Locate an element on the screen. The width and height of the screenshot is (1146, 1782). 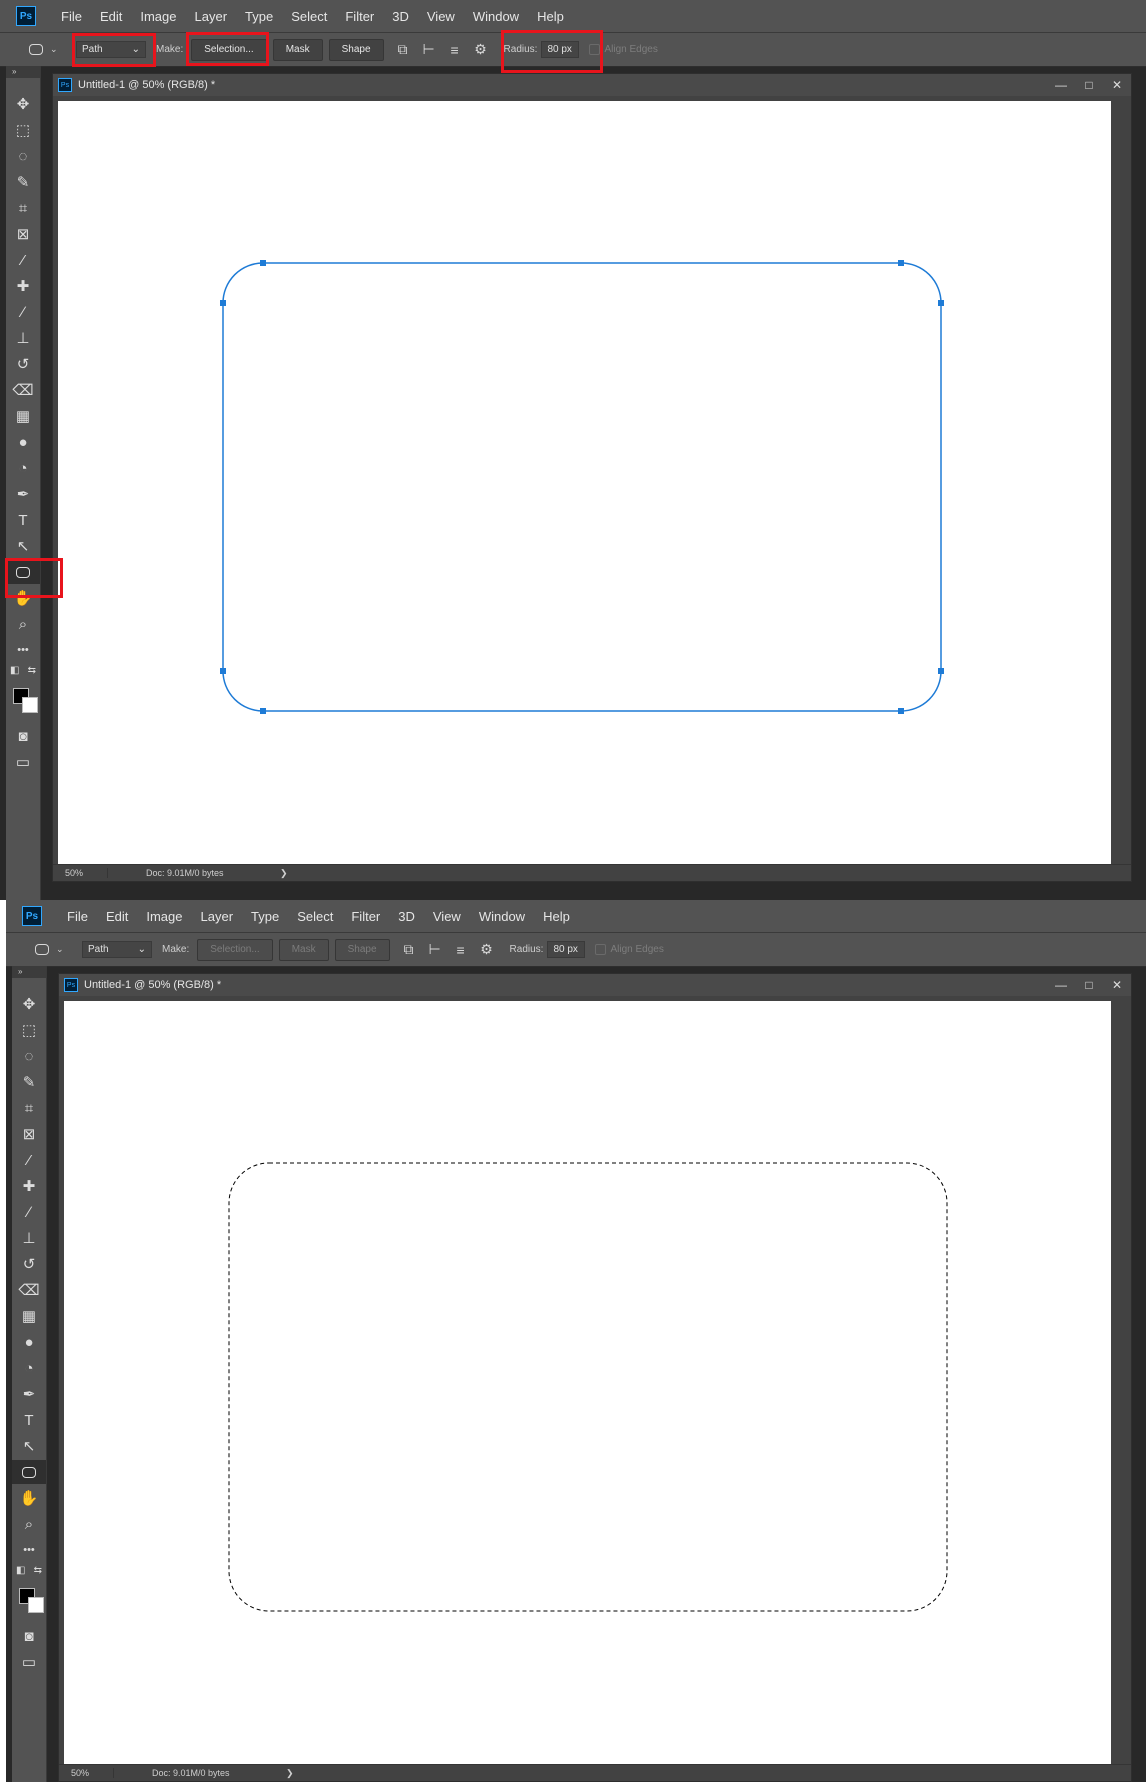
eraser-tool-icon: ⌫ is located at coordinates (29, 1290).